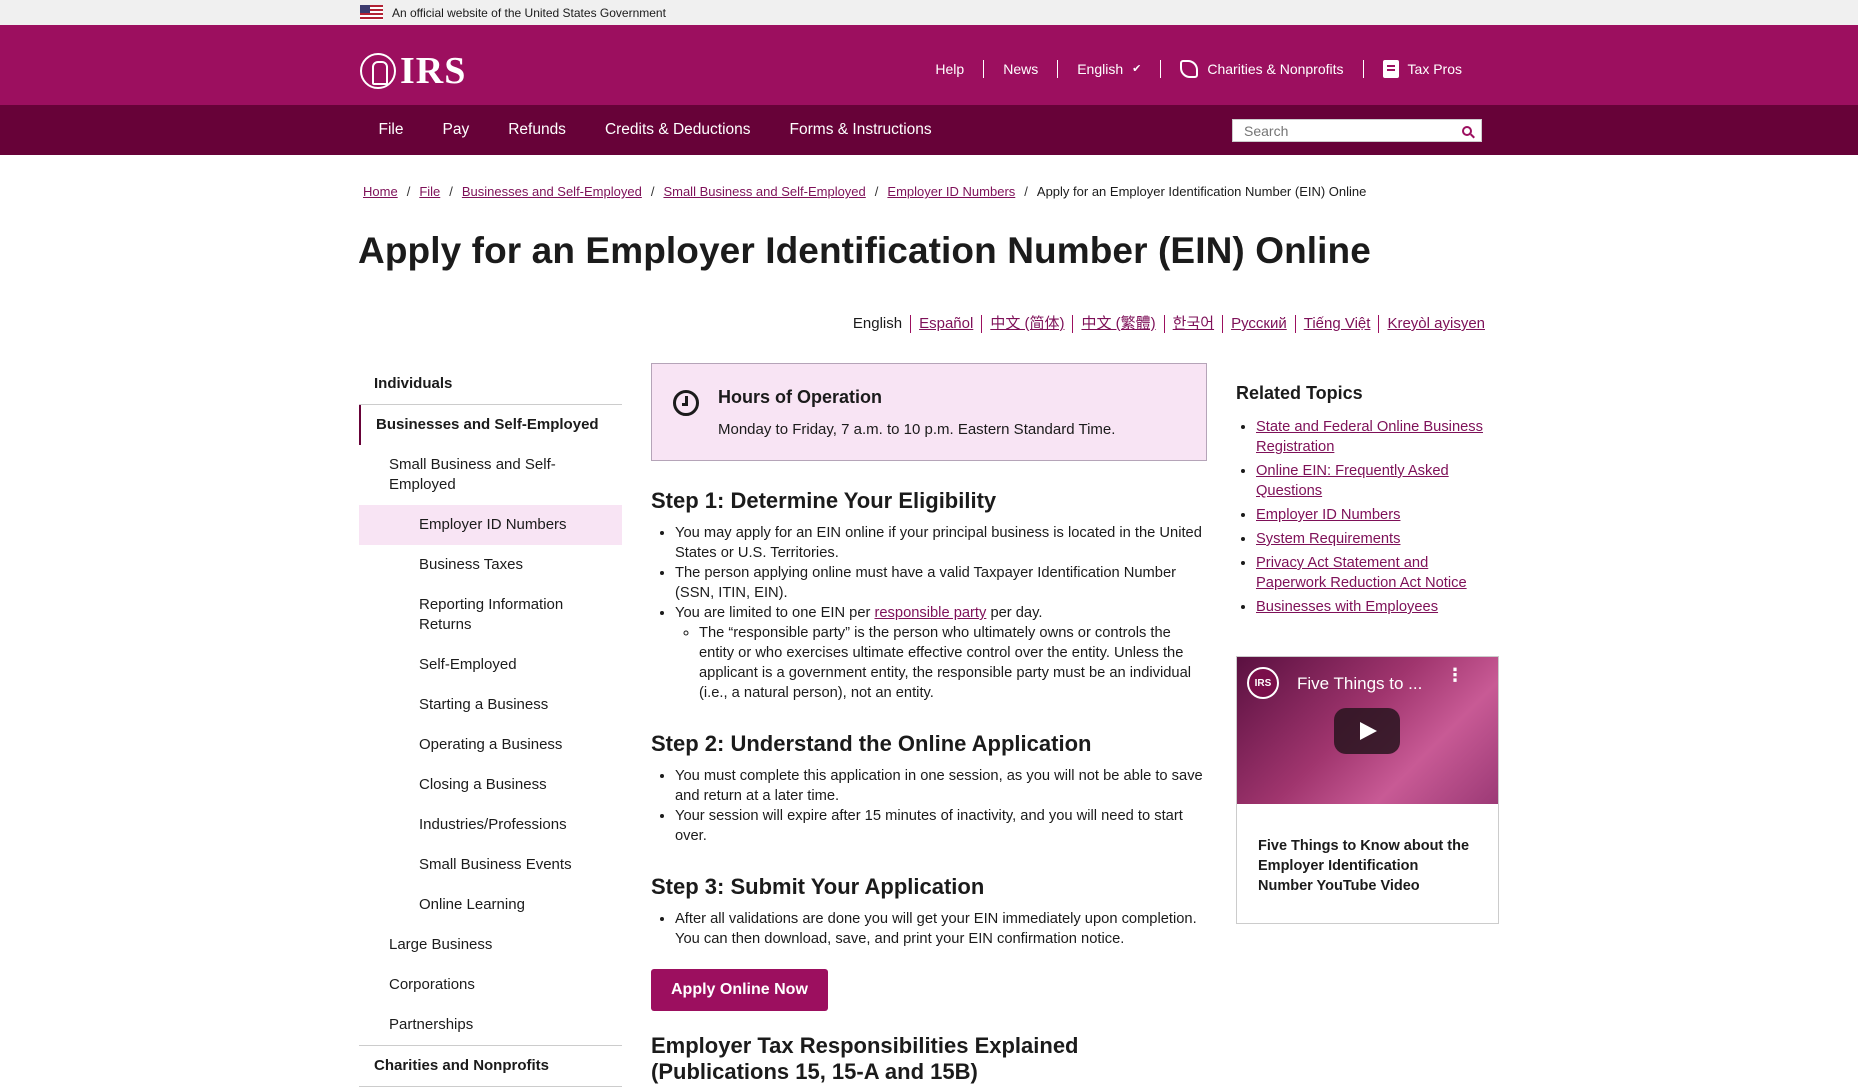 The height and width of the screenshot is (1087, 1858). I want to click on text: You are limited to one EIN per, so click(775, 613).